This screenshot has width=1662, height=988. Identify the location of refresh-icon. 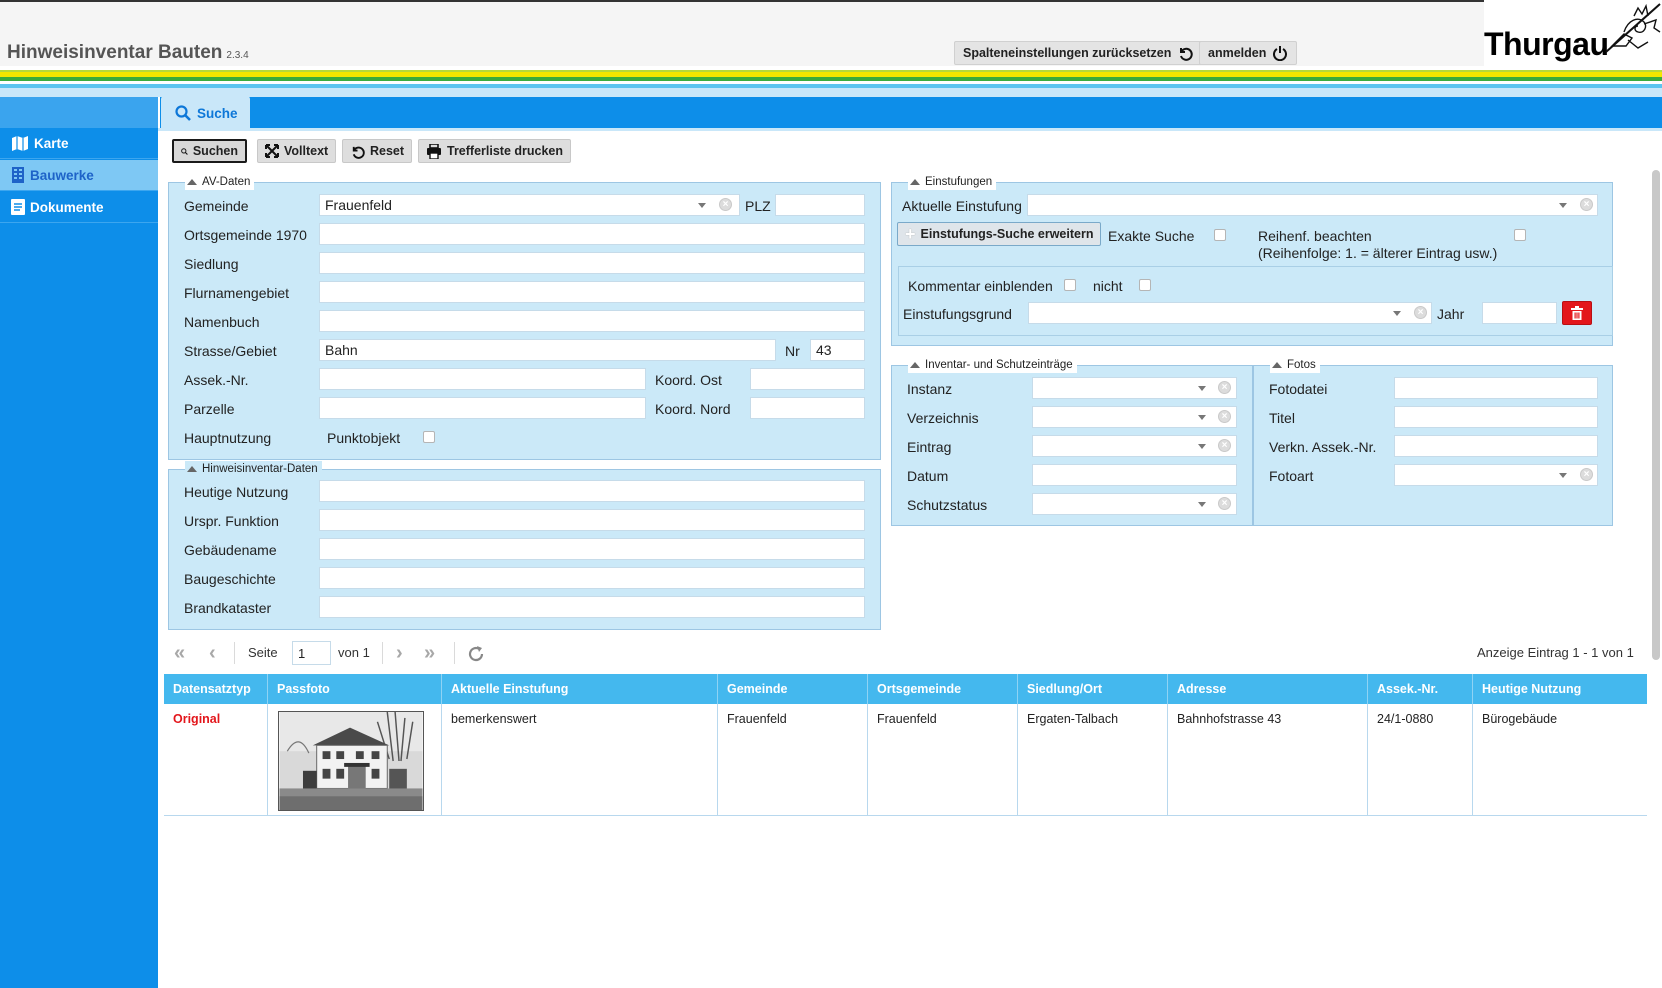
(476, 654).